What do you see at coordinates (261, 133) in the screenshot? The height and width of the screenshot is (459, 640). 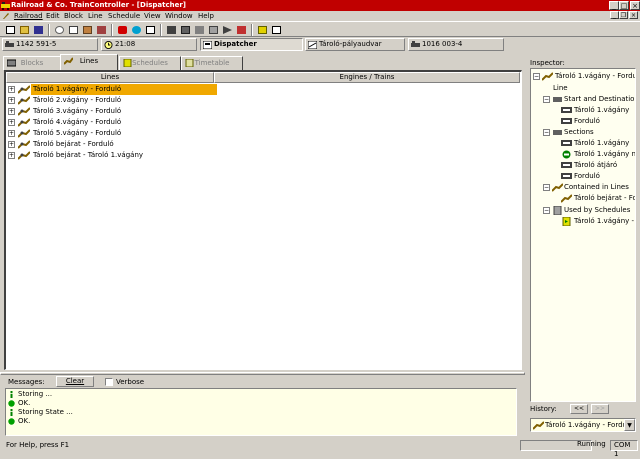 I see `list-row: + Tároló 5.vágány - Forduló` at bounding box center [261, 133].